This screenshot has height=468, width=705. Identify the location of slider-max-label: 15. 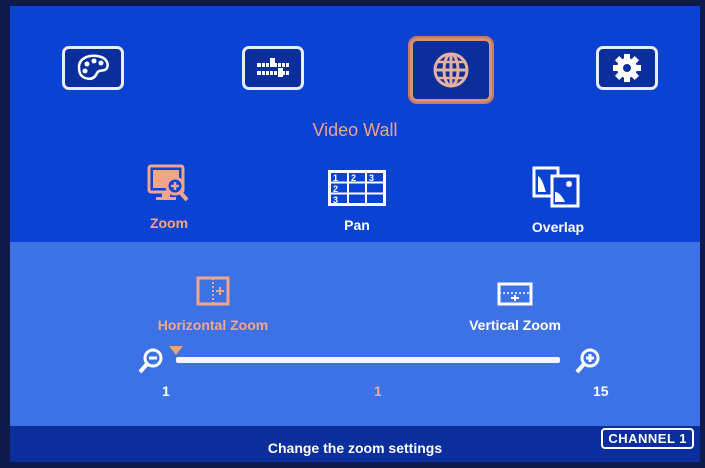
(601, 391).